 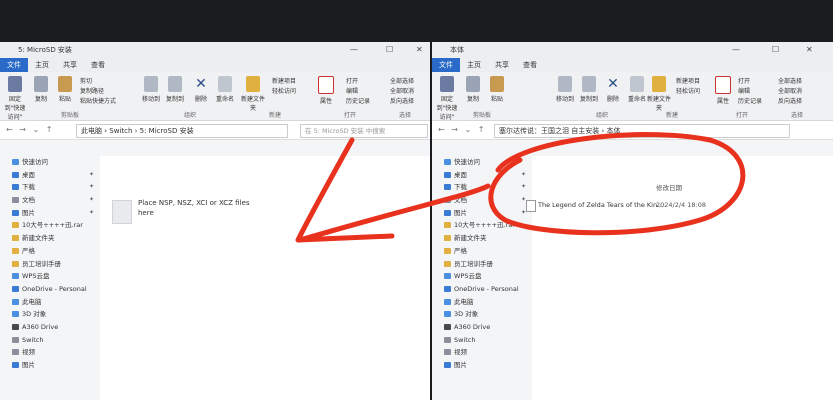 I want to click on column-header-date: 修改日期, so click(x=669, y=187).